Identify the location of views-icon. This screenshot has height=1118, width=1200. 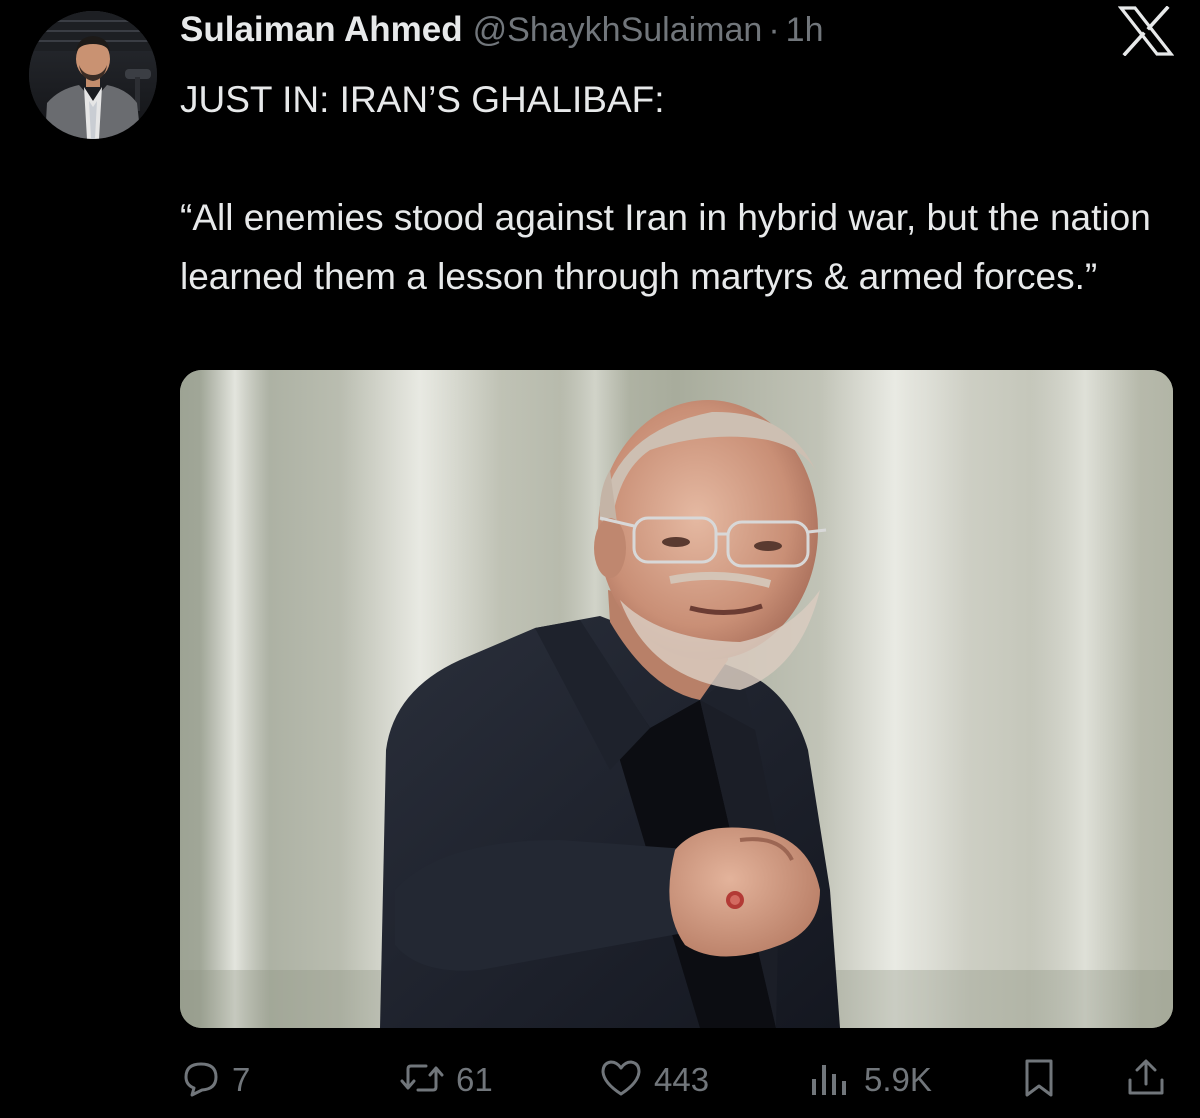
(831, 1080).